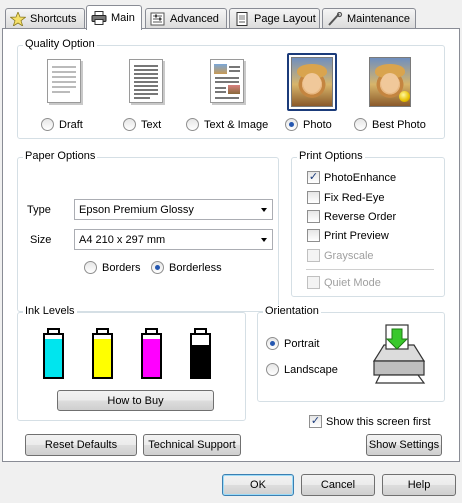 Image resolution: width=462 pixels, height=503 pixels. Describe the element at coordinates (390, 82) in the screenshot. I see `best-photo-quality-icon` at that location.